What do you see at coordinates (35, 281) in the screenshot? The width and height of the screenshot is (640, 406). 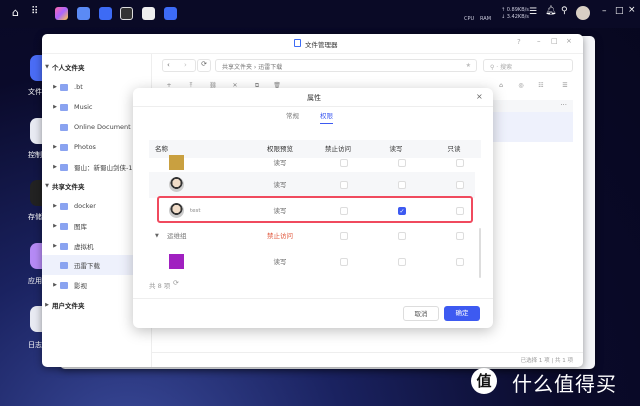 I see `dock-label: 应用` at bounding box center [35, 281].